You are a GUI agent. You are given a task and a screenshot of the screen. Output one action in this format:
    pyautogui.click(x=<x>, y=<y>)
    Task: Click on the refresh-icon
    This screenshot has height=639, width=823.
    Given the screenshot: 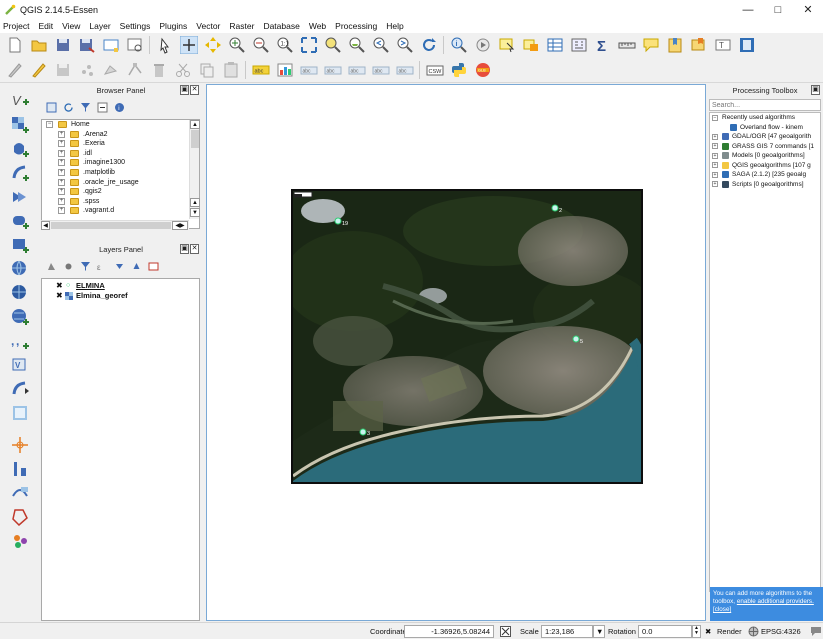 What is the action you would take?
    pyautogui.click(x=68, y=107)
    